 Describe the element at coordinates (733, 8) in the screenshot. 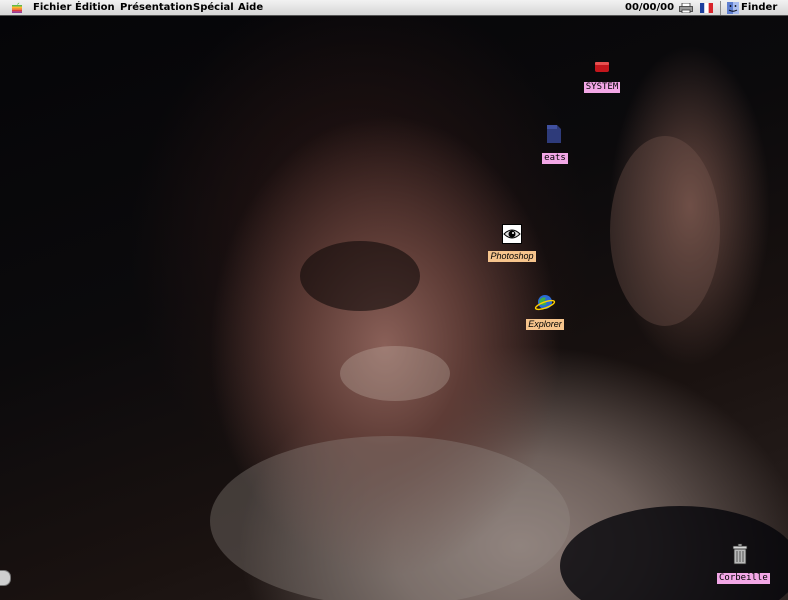

I see `finder-icon` at that location.